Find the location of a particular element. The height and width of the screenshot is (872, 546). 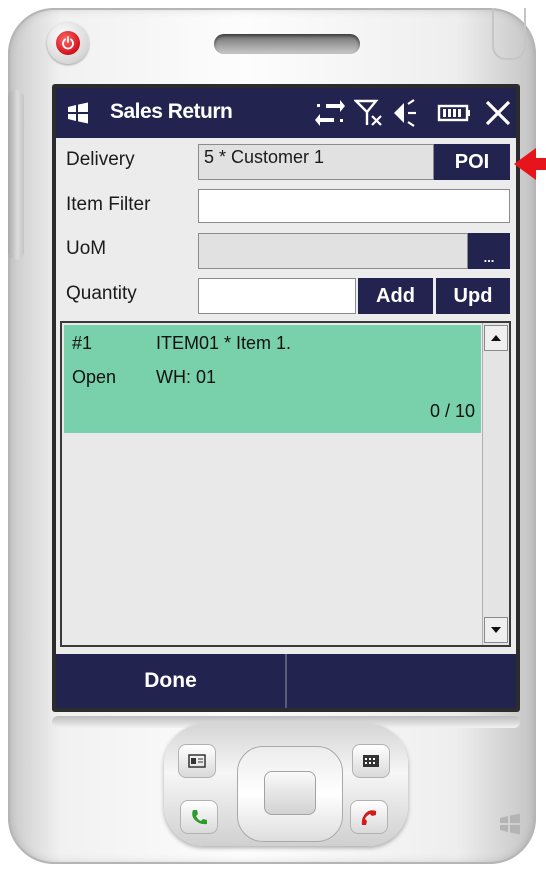

volume-icon is located at coordinates (406, 113).